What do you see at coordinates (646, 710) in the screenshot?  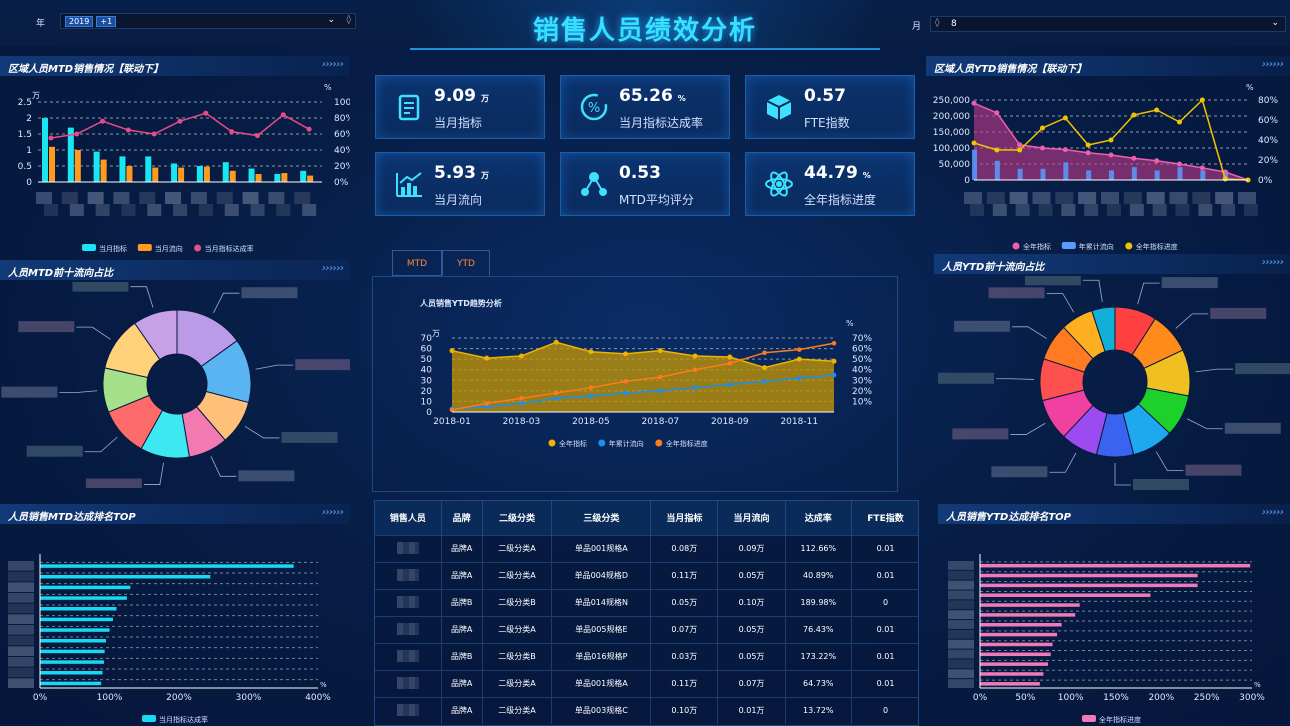 I see `table-row: 品牌A 二级分类A 单品003规格C 0.10万 0.01万 13.72% 0` at bounding box center [646, 710].